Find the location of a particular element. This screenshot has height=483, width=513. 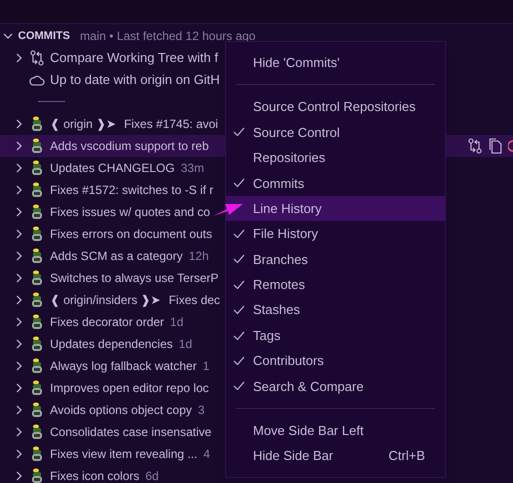

tree-item-label: Compare Working Tree with f is located at coordinates (134, 58).